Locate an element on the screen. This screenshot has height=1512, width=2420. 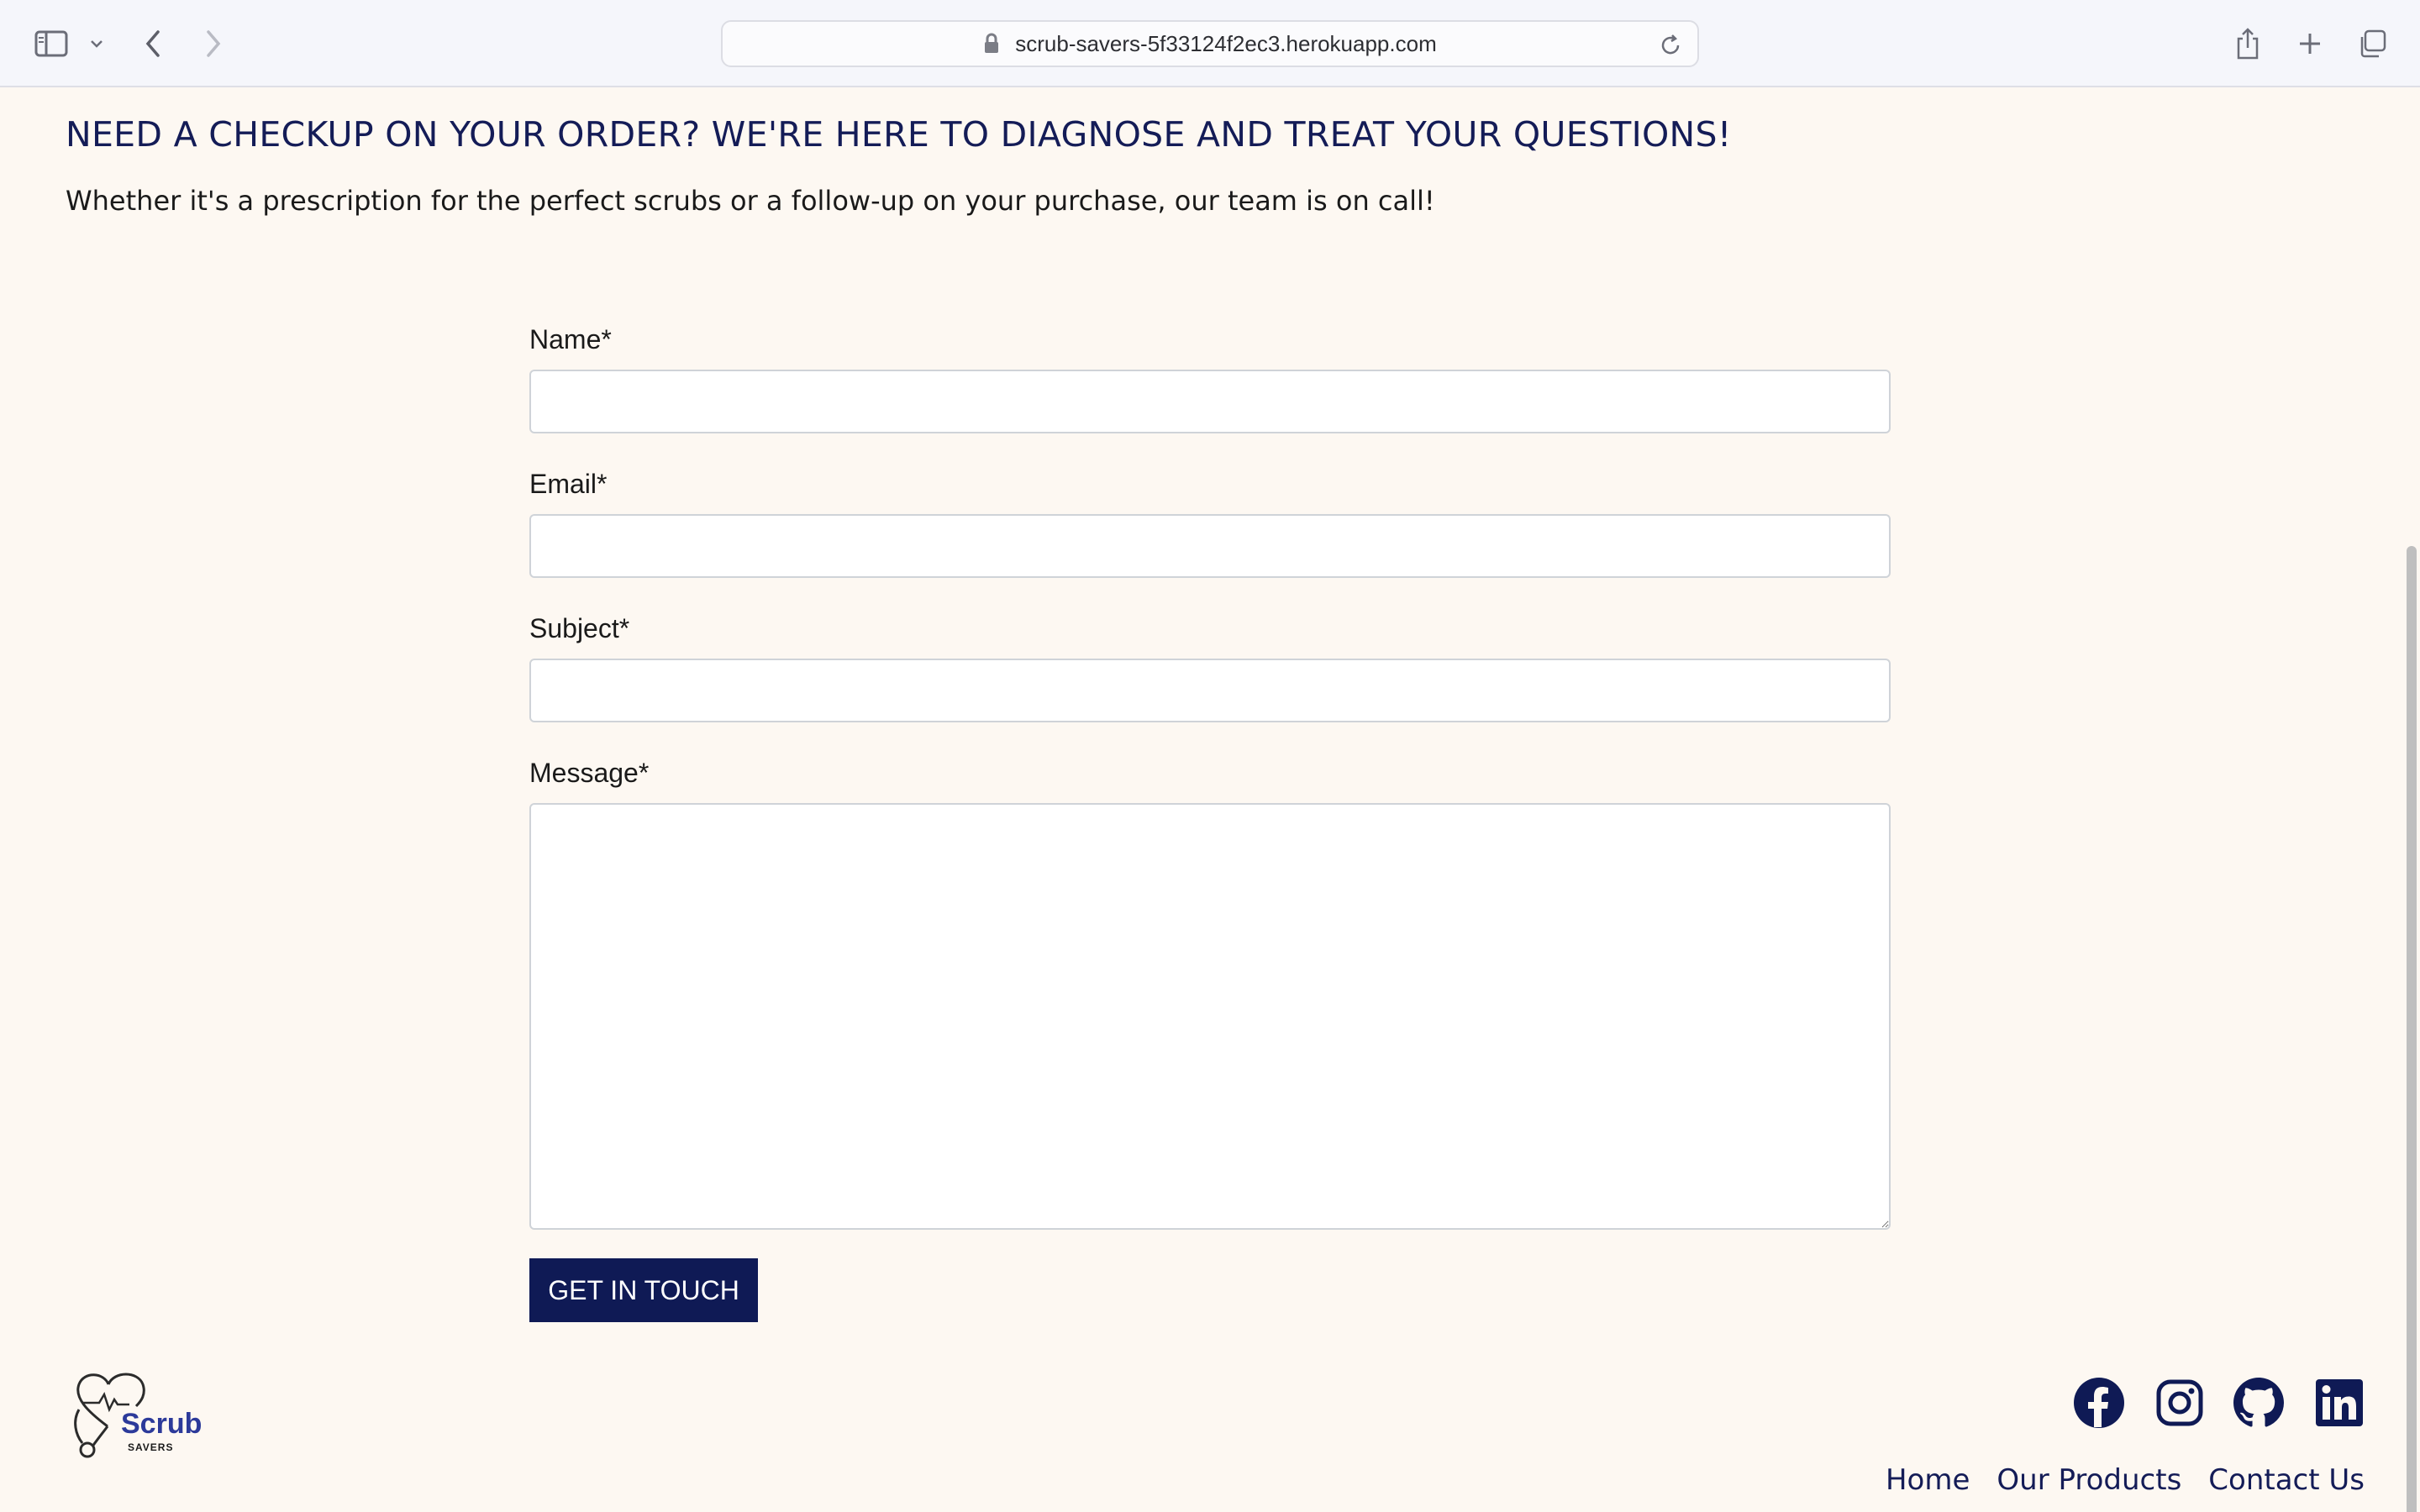
url-text: scrub-savers-5f33124f2ec3.herokuapp.com is located at coordinates (1226, 43).